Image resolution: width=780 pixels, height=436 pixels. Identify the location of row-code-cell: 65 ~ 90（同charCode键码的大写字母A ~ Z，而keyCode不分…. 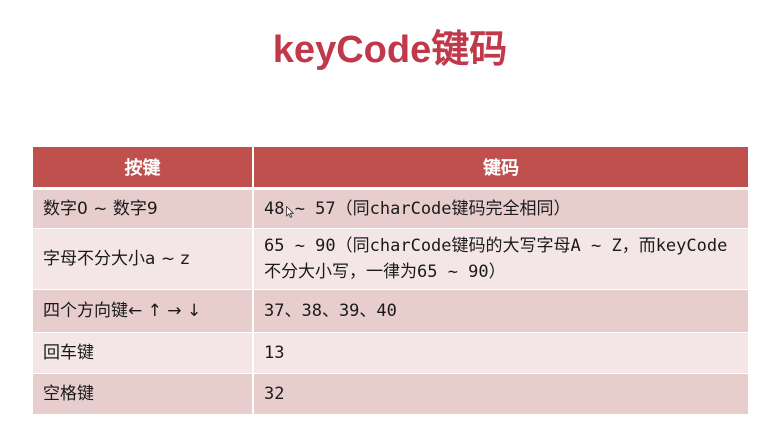
(500, 259).